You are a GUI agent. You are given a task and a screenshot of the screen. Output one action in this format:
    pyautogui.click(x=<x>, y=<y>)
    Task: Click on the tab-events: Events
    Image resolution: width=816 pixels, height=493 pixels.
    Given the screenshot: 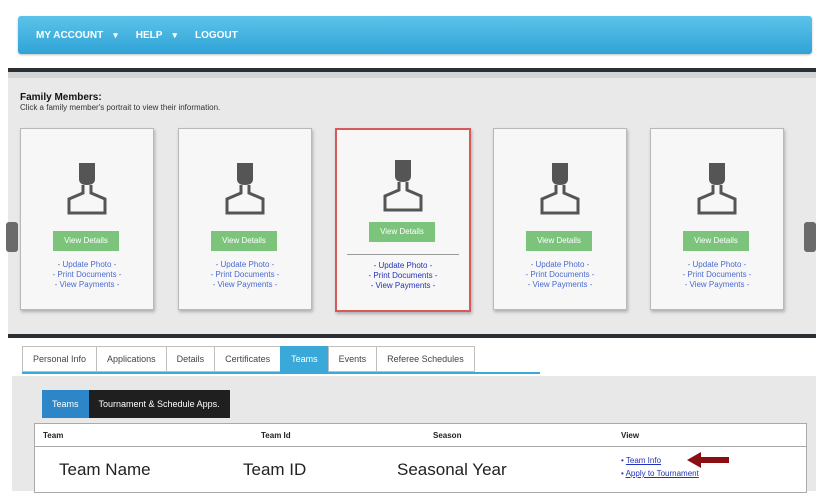 What is the action you would take?
    pyautogui.click(x=352, y=359)
    